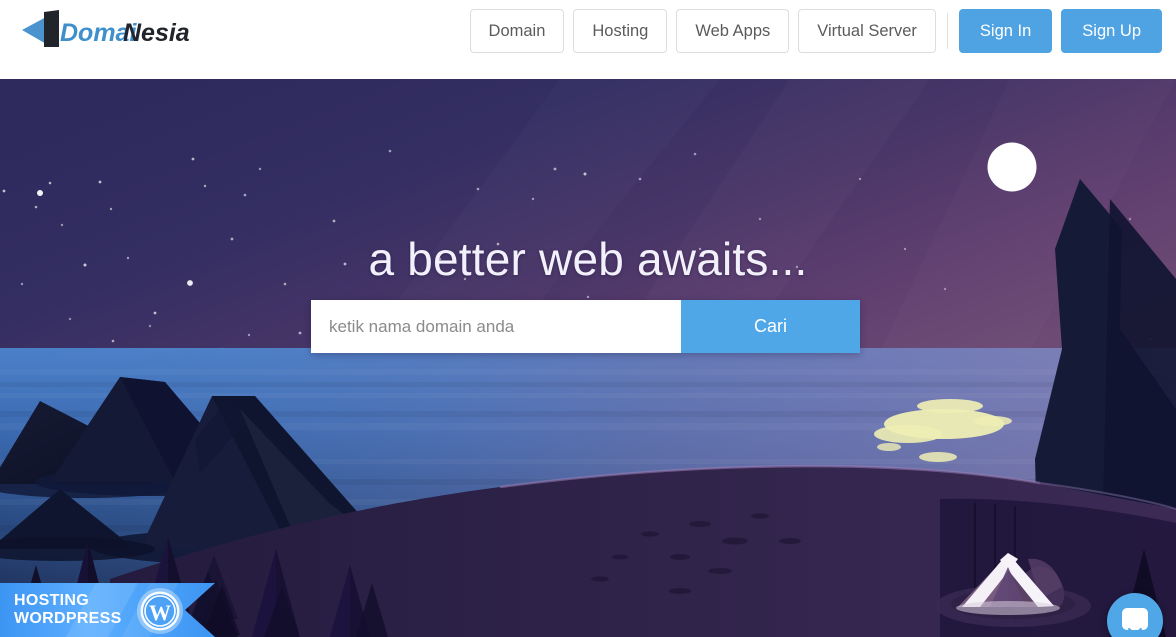 The image size is (1176, 637). Describe the element at coordinates (1135, 620) in the screenshot. I see `chat-bubble-icon` at that location.